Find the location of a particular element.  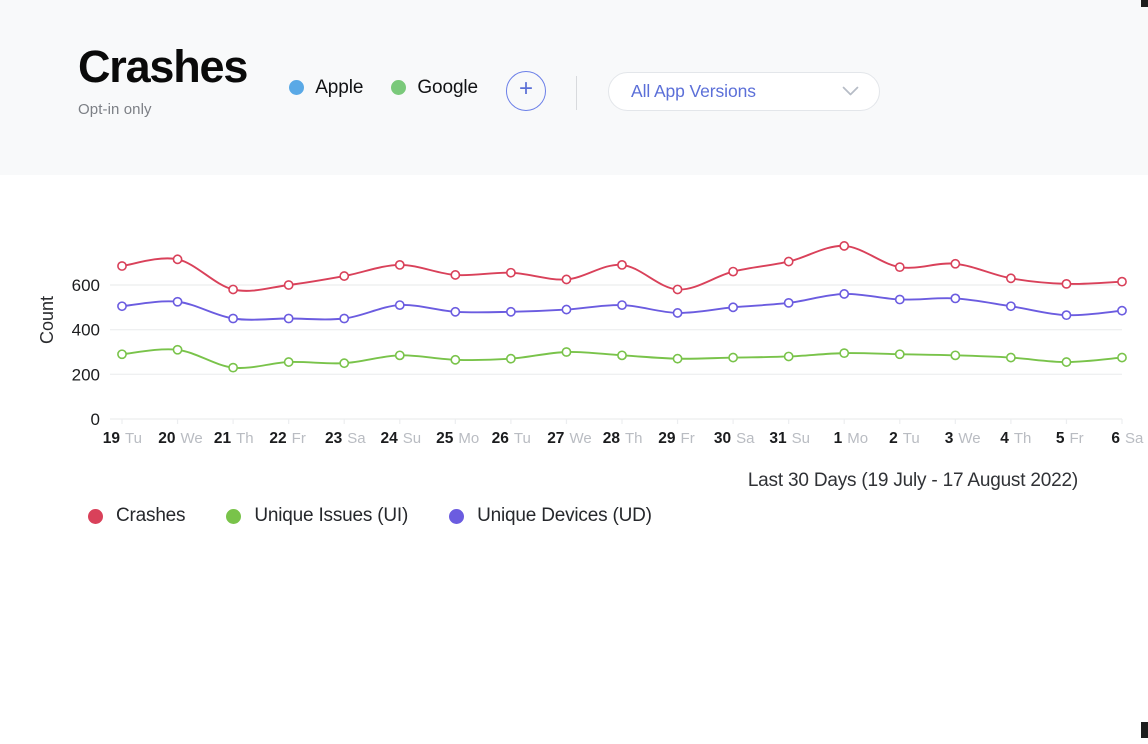

svg-text: 6 is located at coordinates (1115, 438).